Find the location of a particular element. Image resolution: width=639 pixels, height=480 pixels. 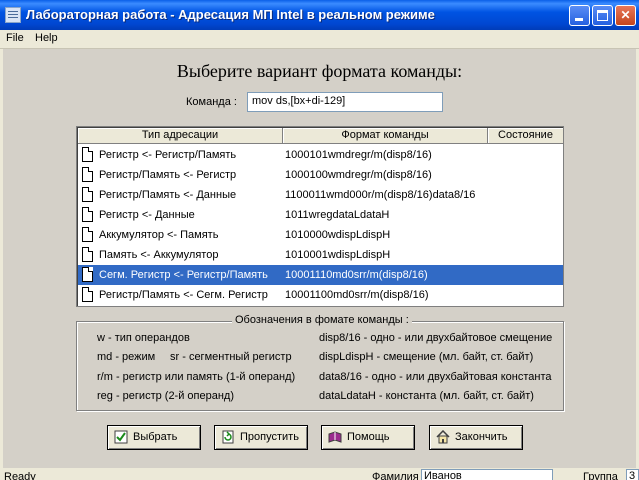

app-window-icon is located at coordinates (13, 15).